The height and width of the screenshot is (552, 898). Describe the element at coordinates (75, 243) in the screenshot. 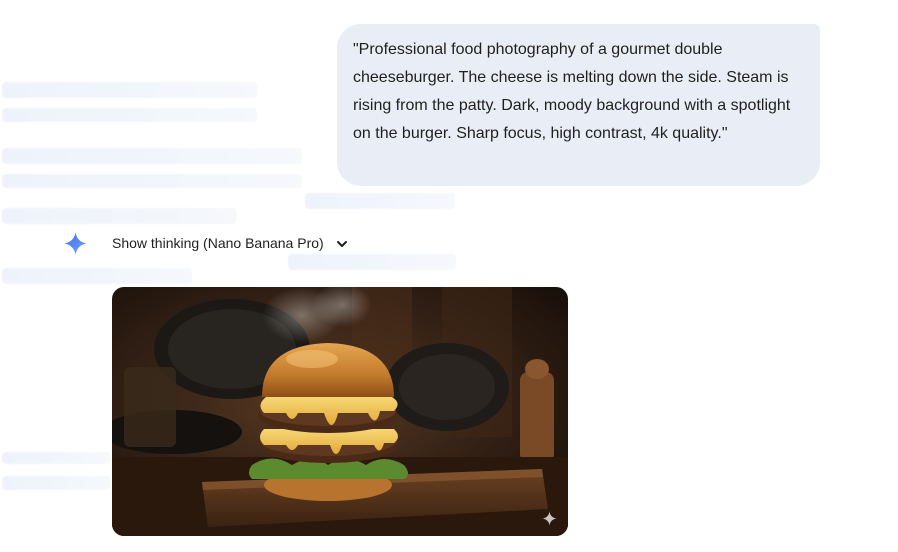

I see `gemini-sparkle-icon` at that location.